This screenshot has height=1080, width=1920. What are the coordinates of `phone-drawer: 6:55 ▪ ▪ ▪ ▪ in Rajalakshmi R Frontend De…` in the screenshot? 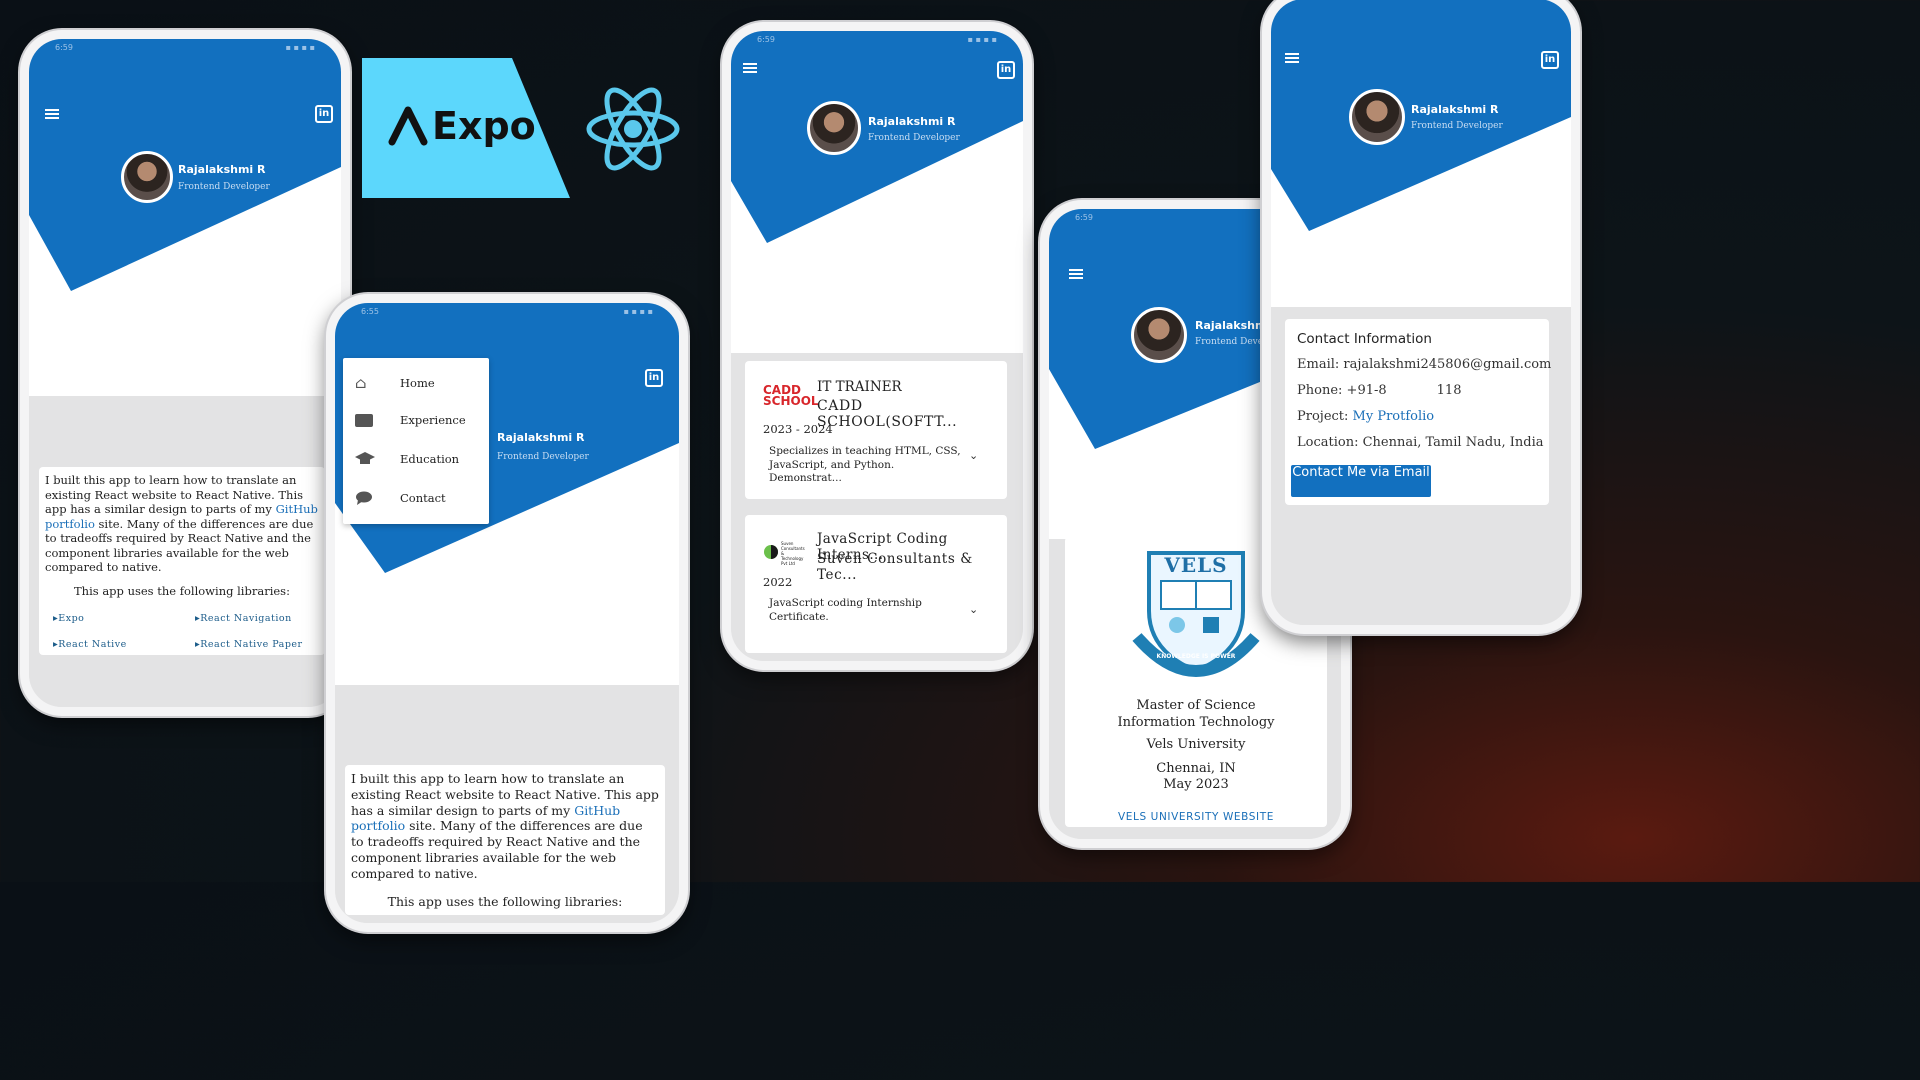 It's located at (507, 613).